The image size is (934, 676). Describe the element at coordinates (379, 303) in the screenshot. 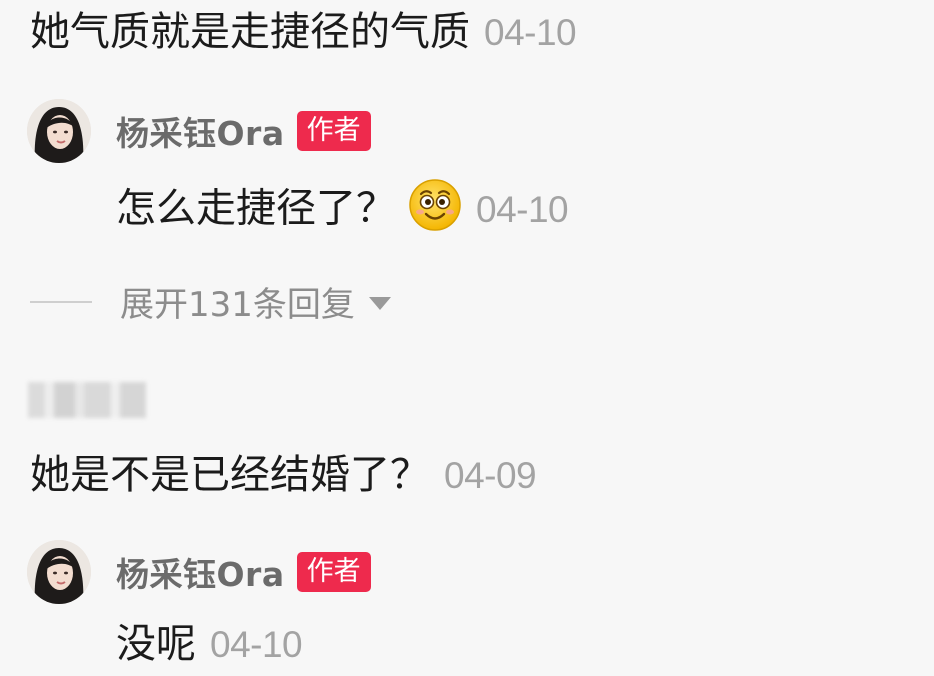

I see `chevron-down-icon` at that location.